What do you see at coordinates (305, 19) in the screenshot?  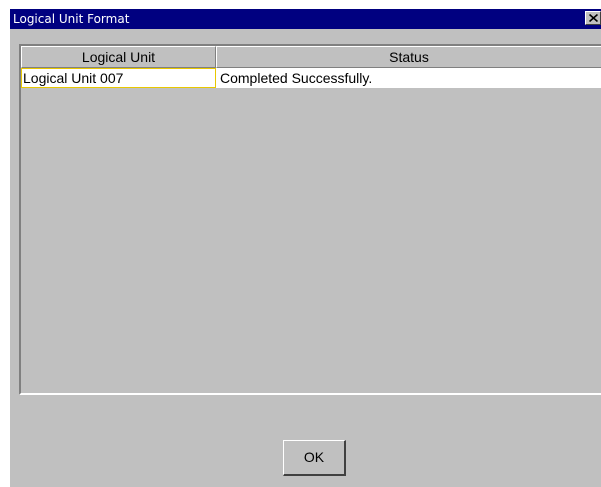 I see `title-bar: Logical Unit Format` at bounding box center [305, 19].